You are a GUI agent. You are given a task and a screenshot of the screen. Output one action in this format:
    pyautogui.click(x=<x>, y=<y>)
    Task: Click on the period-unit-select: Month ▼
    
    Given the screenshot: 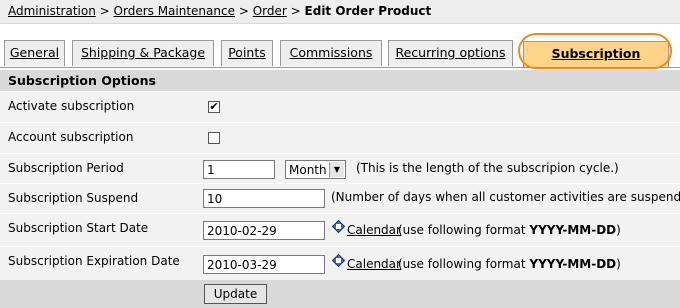 What is the action you would take?
    pyautogui.click(x=315, y=169)
    